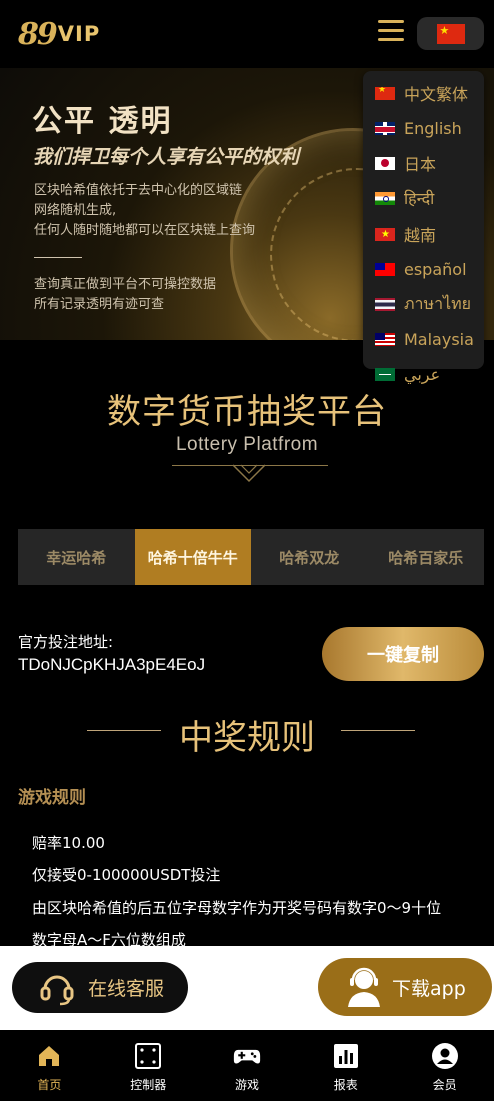 The image size is (494, 1101). I want to click on download-app-button: 下载app, so click(405, 987).